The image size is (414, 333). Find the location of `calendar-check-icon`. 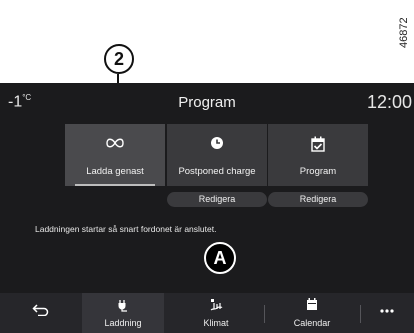

calendar-check-icon is located at coordinates (318, 146).